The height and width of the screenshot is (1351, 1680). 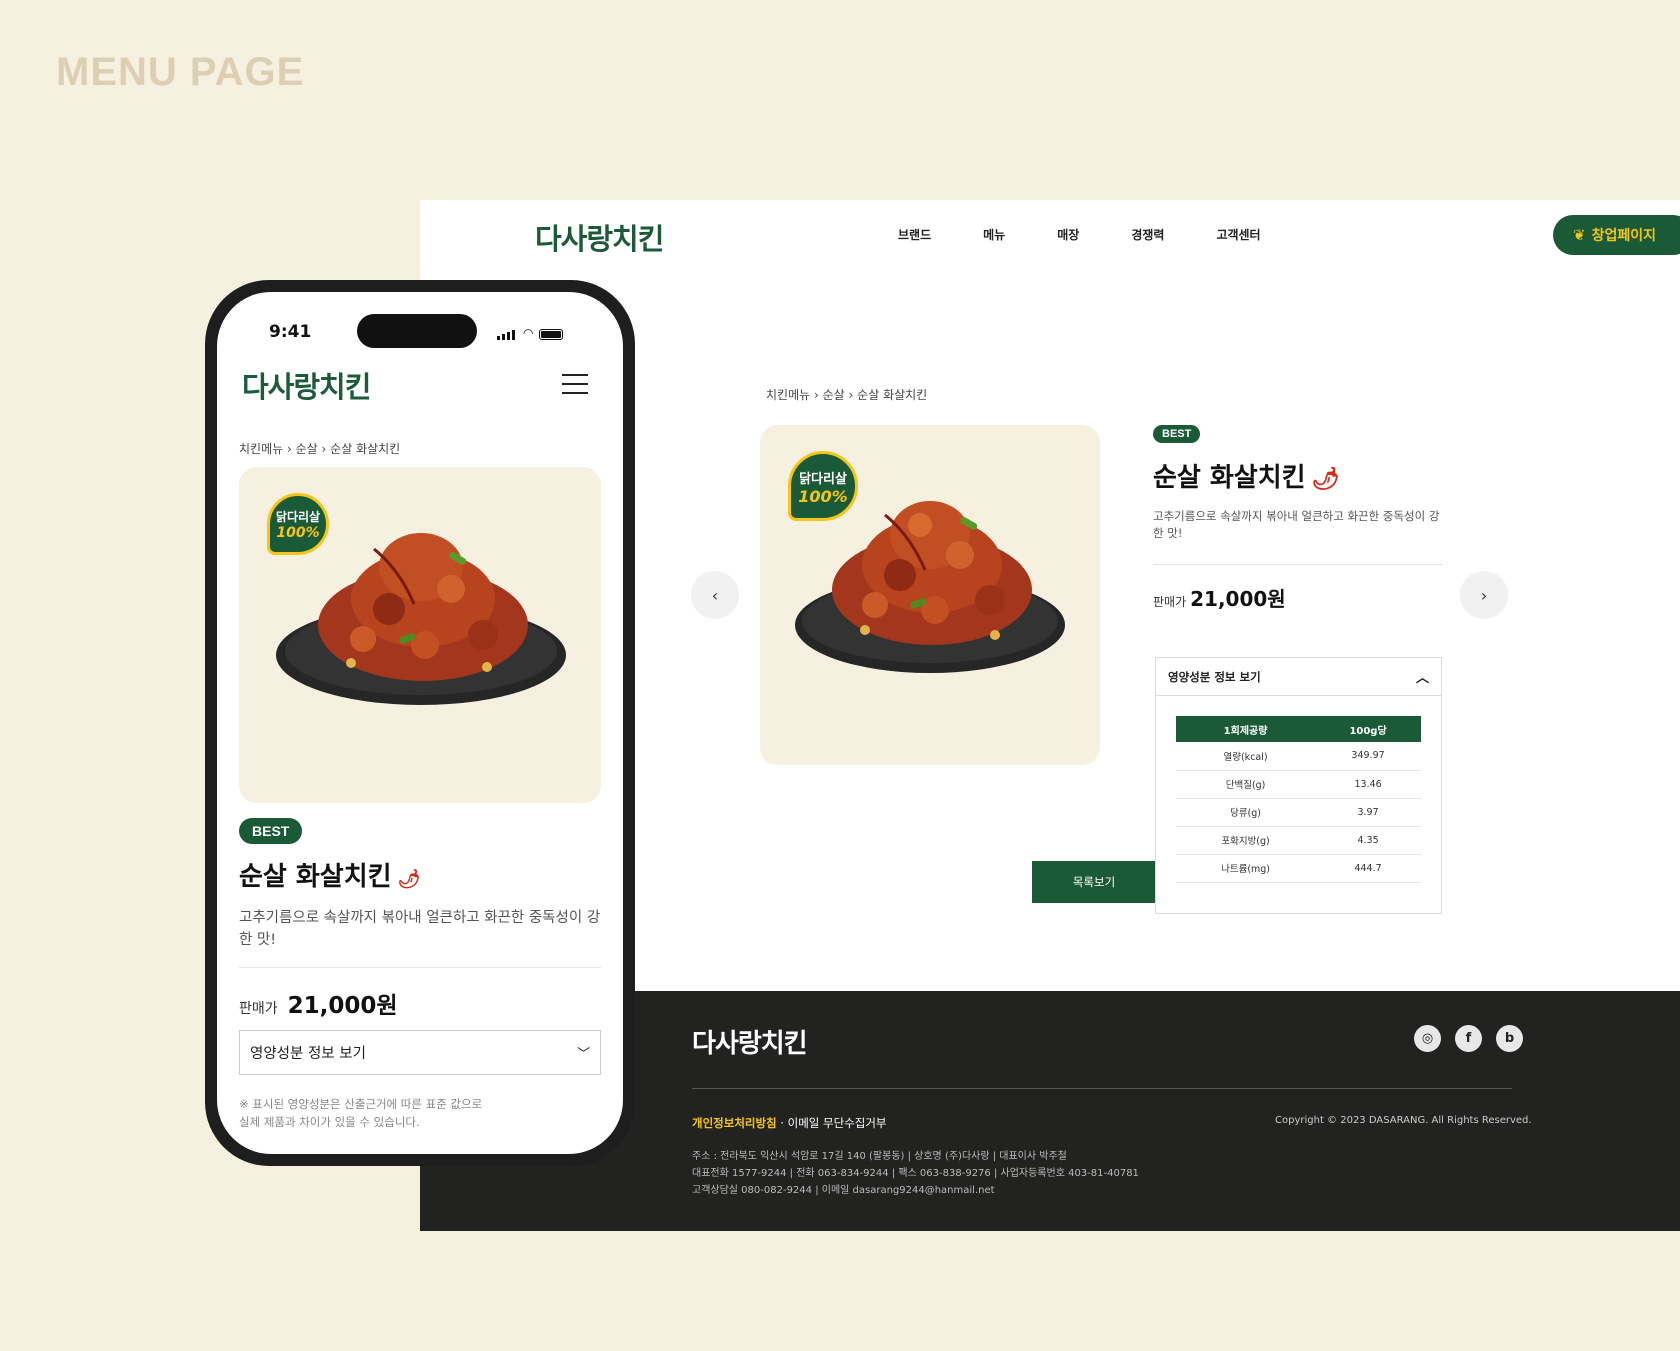 What do you see at coordinates (290, 332) in the screenshot?
I see `status-time: 9:41` at bounding box center [290, 332].